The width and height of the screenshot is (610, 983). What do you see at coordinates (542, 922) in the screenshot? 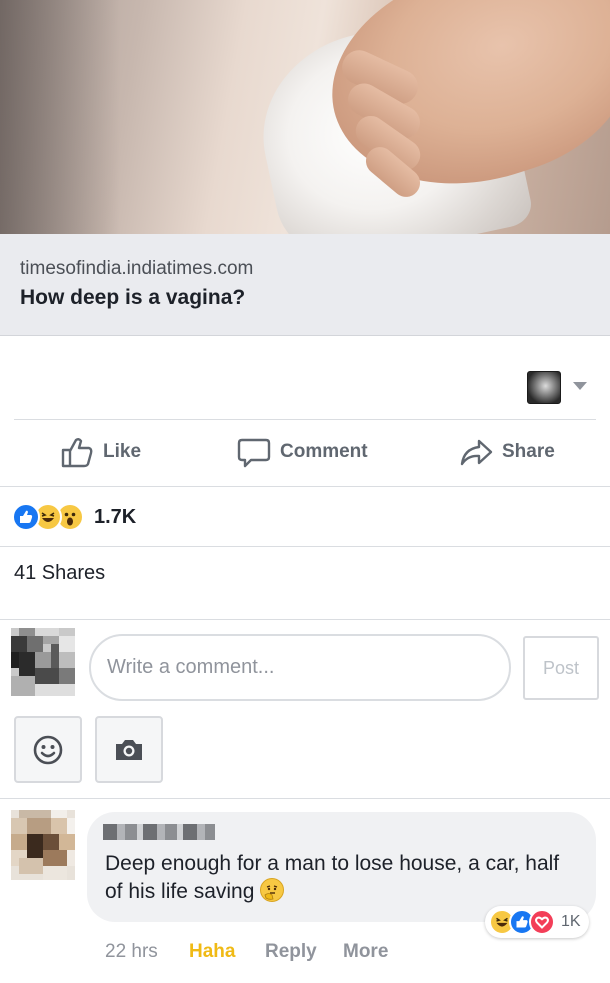
I see `love-reaction-icon` at bounding box center [542, 922].